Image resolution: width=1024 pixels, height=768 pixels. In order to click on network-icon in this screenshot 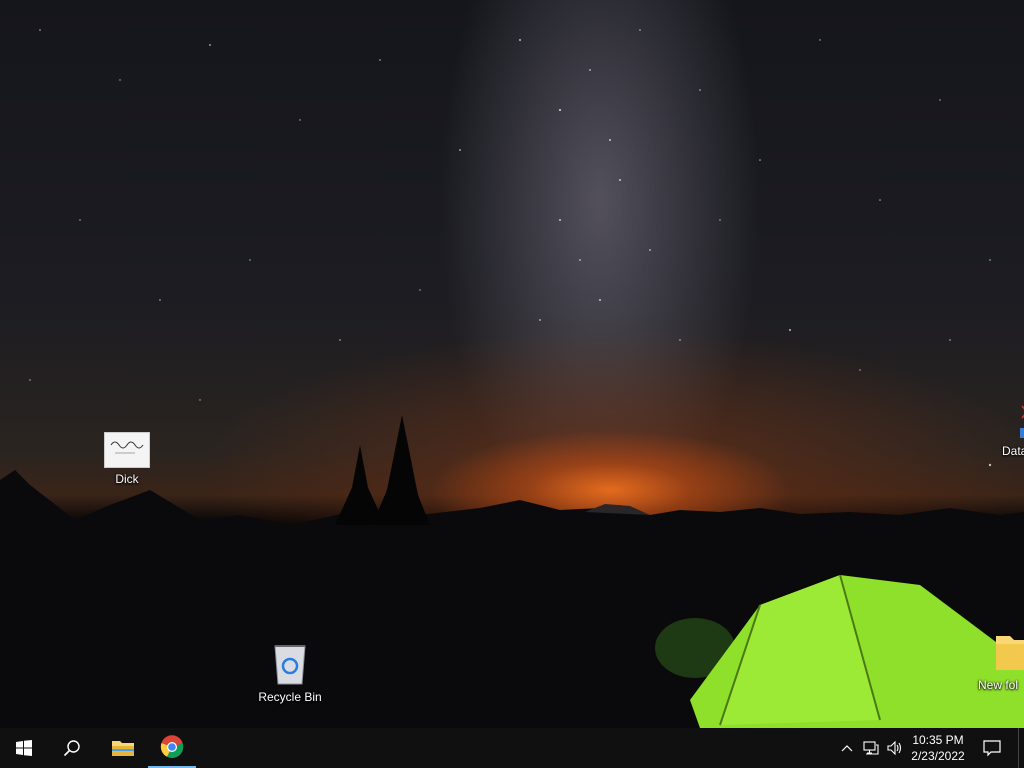, I will do `click(871, 748)`.